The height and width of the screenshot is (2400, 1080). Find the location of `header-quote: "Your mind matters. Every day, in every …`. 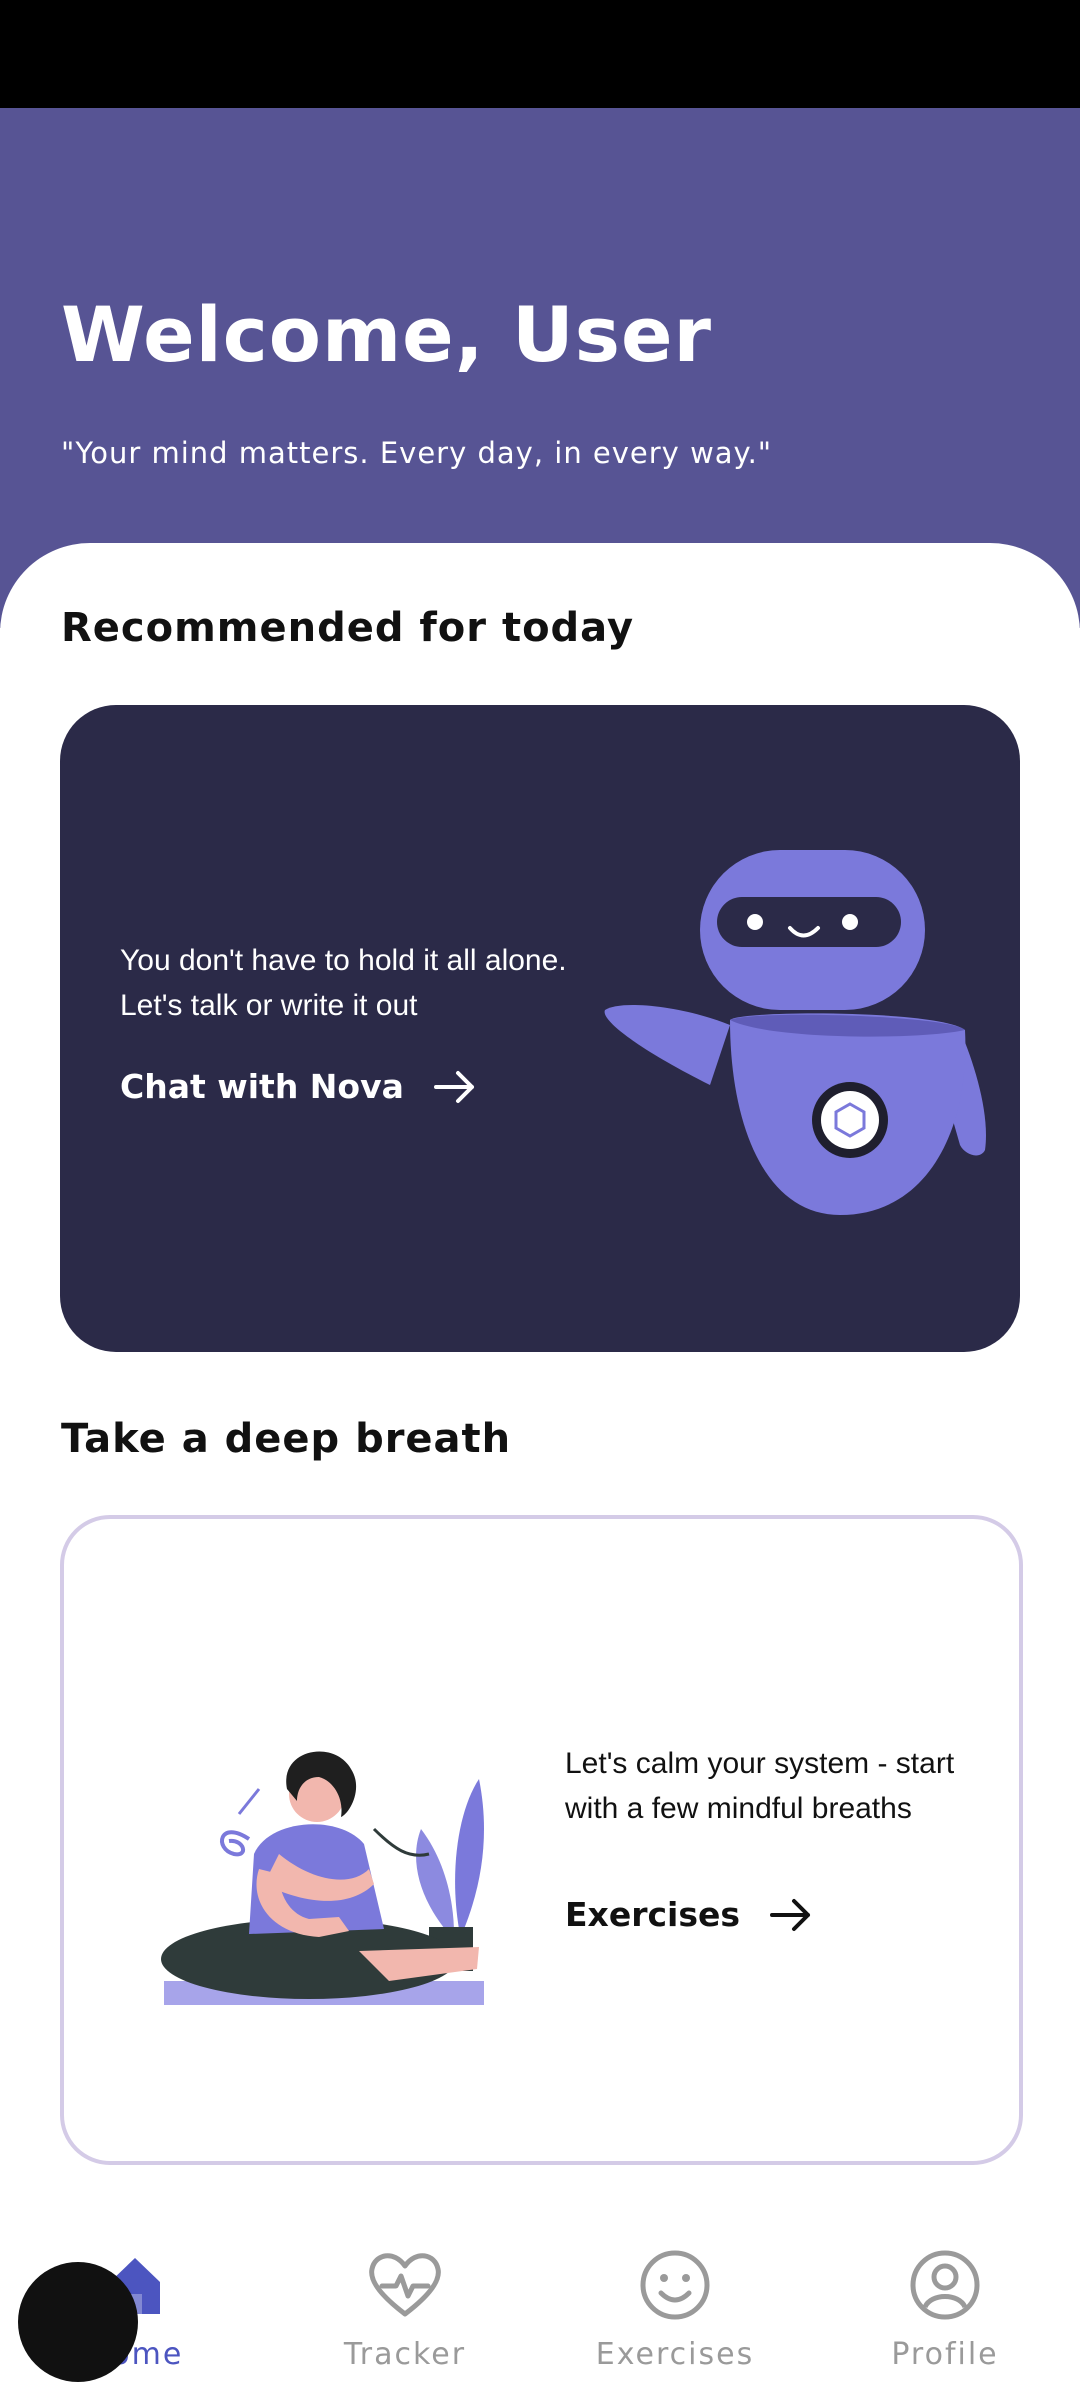

header-quote: "Your mind matters. Every day, in every … is located at coordinates (417, 453).